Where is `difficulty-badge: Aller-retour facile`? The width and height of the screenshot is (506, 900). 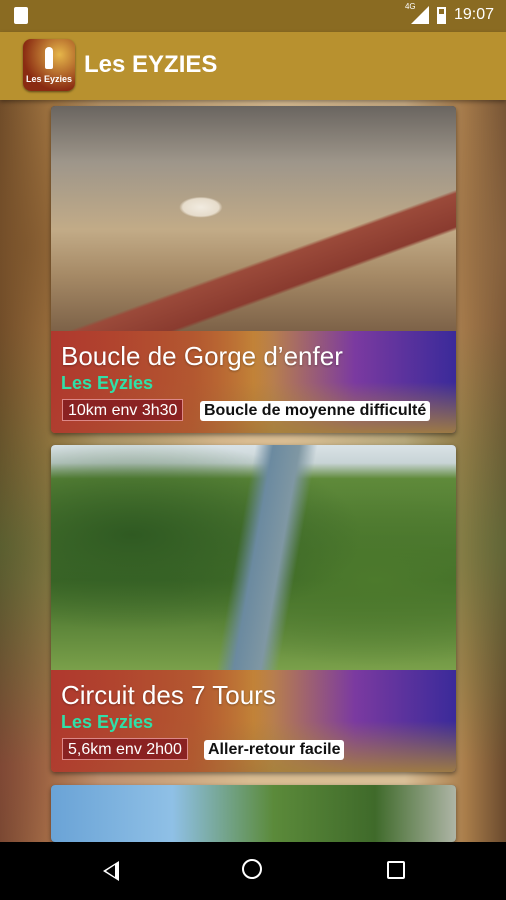 difficulty-badge: Aller-retour facile is located at coordinates (274, 750).